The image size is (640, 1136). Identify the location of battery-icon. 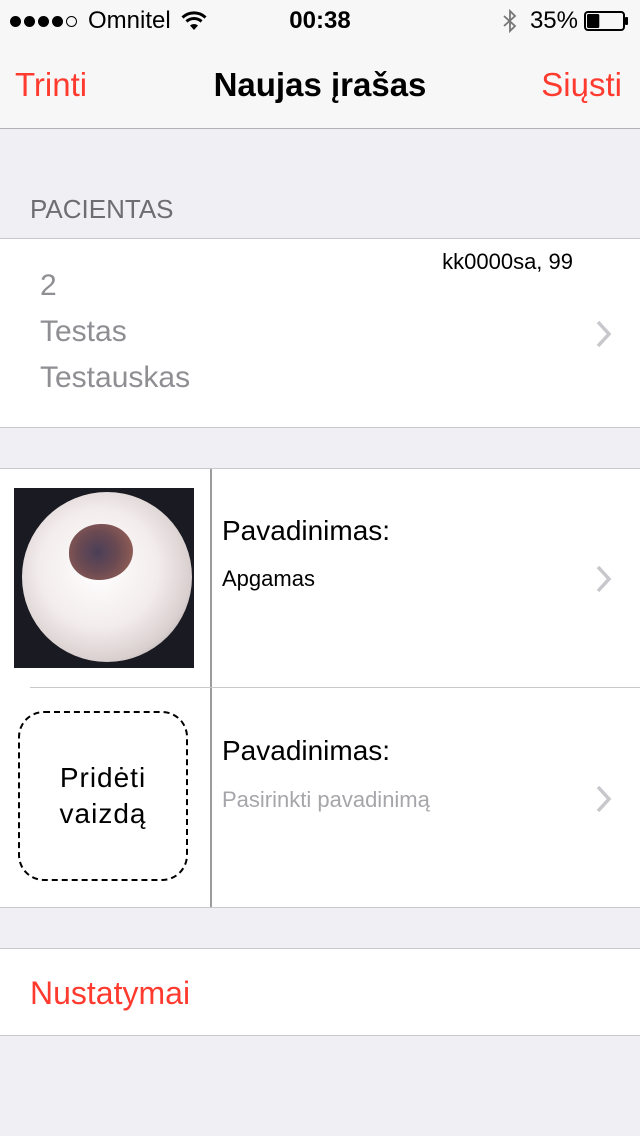
(606, 21).